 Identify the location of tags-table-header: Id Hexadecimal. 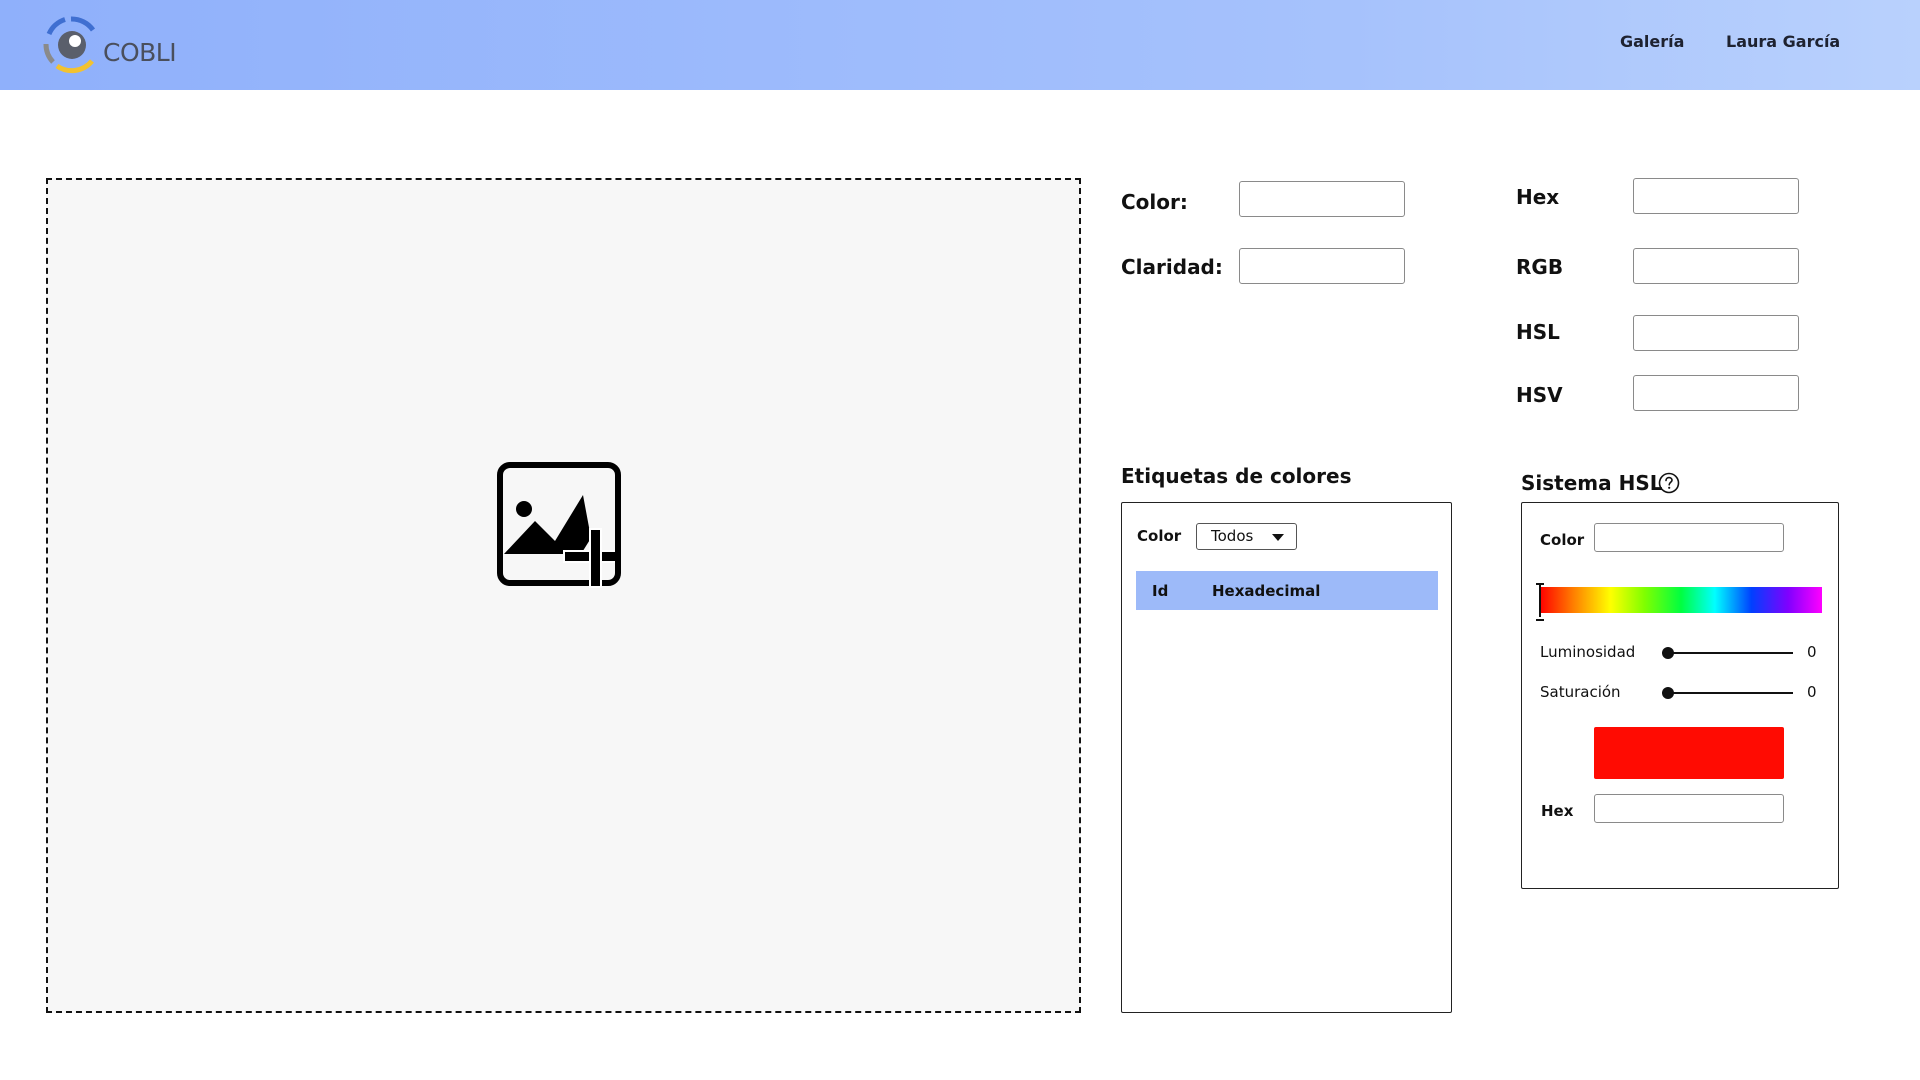
(1287, 590).